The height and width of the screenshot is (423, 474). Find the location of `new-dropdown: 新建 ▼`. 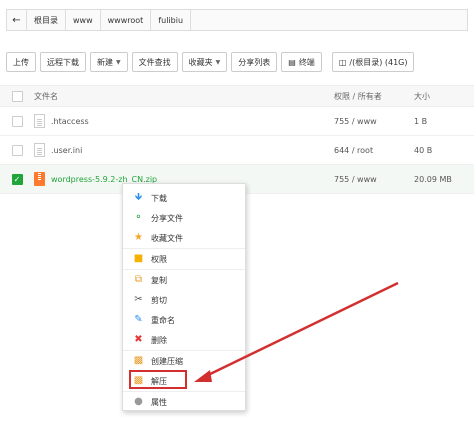

new-dropdown: 新建 ▼ is located at coordinates (109, 62).